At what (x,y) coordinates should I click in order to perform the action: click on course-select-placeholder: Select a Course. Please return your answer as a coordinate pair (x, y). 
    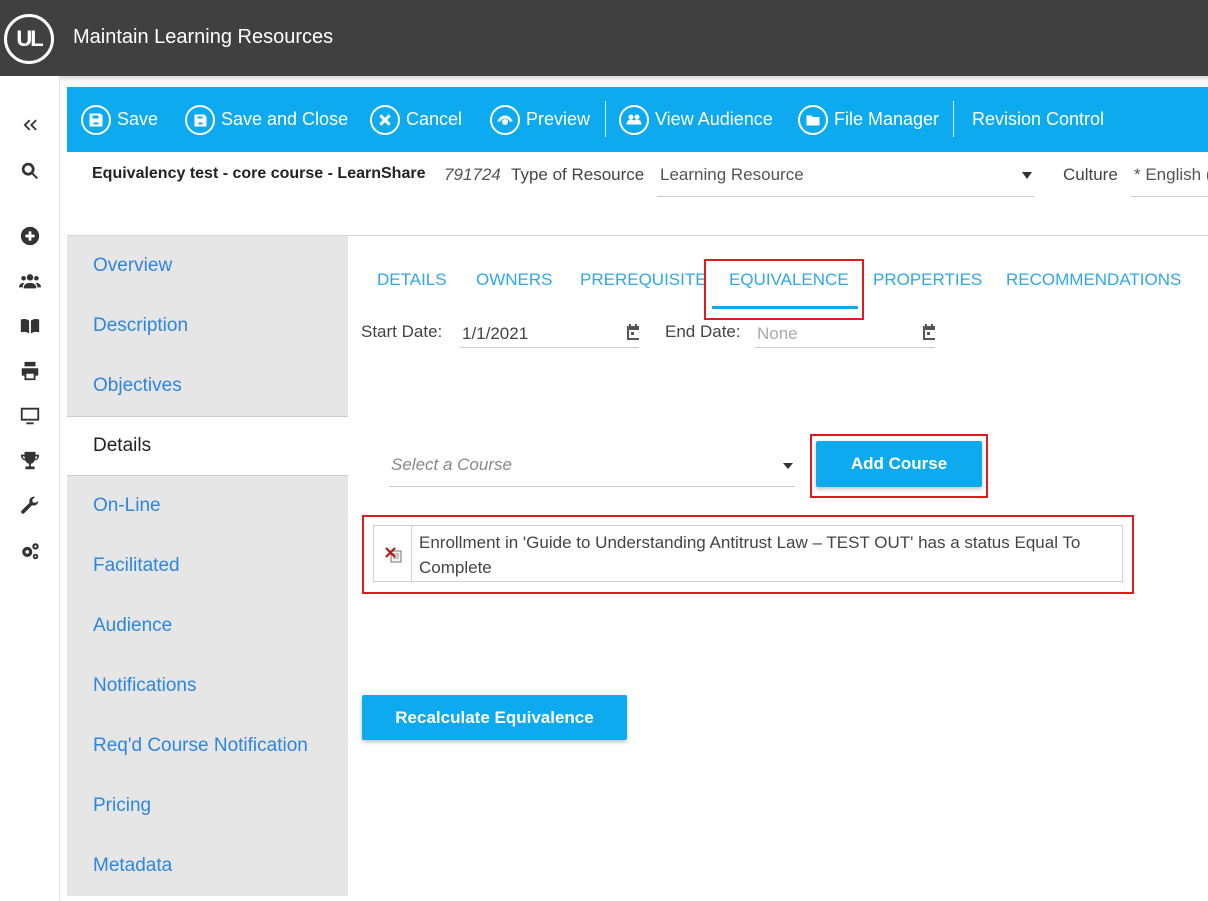
    Looking at the image, I should click on (451, 464).